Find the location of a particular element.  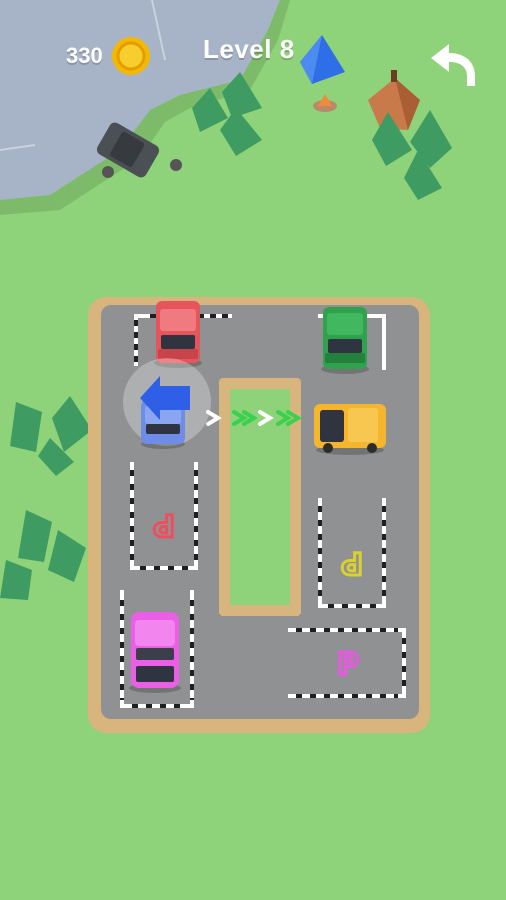

slot-letter-right-bottom: P is located at coordinates (348, 664).